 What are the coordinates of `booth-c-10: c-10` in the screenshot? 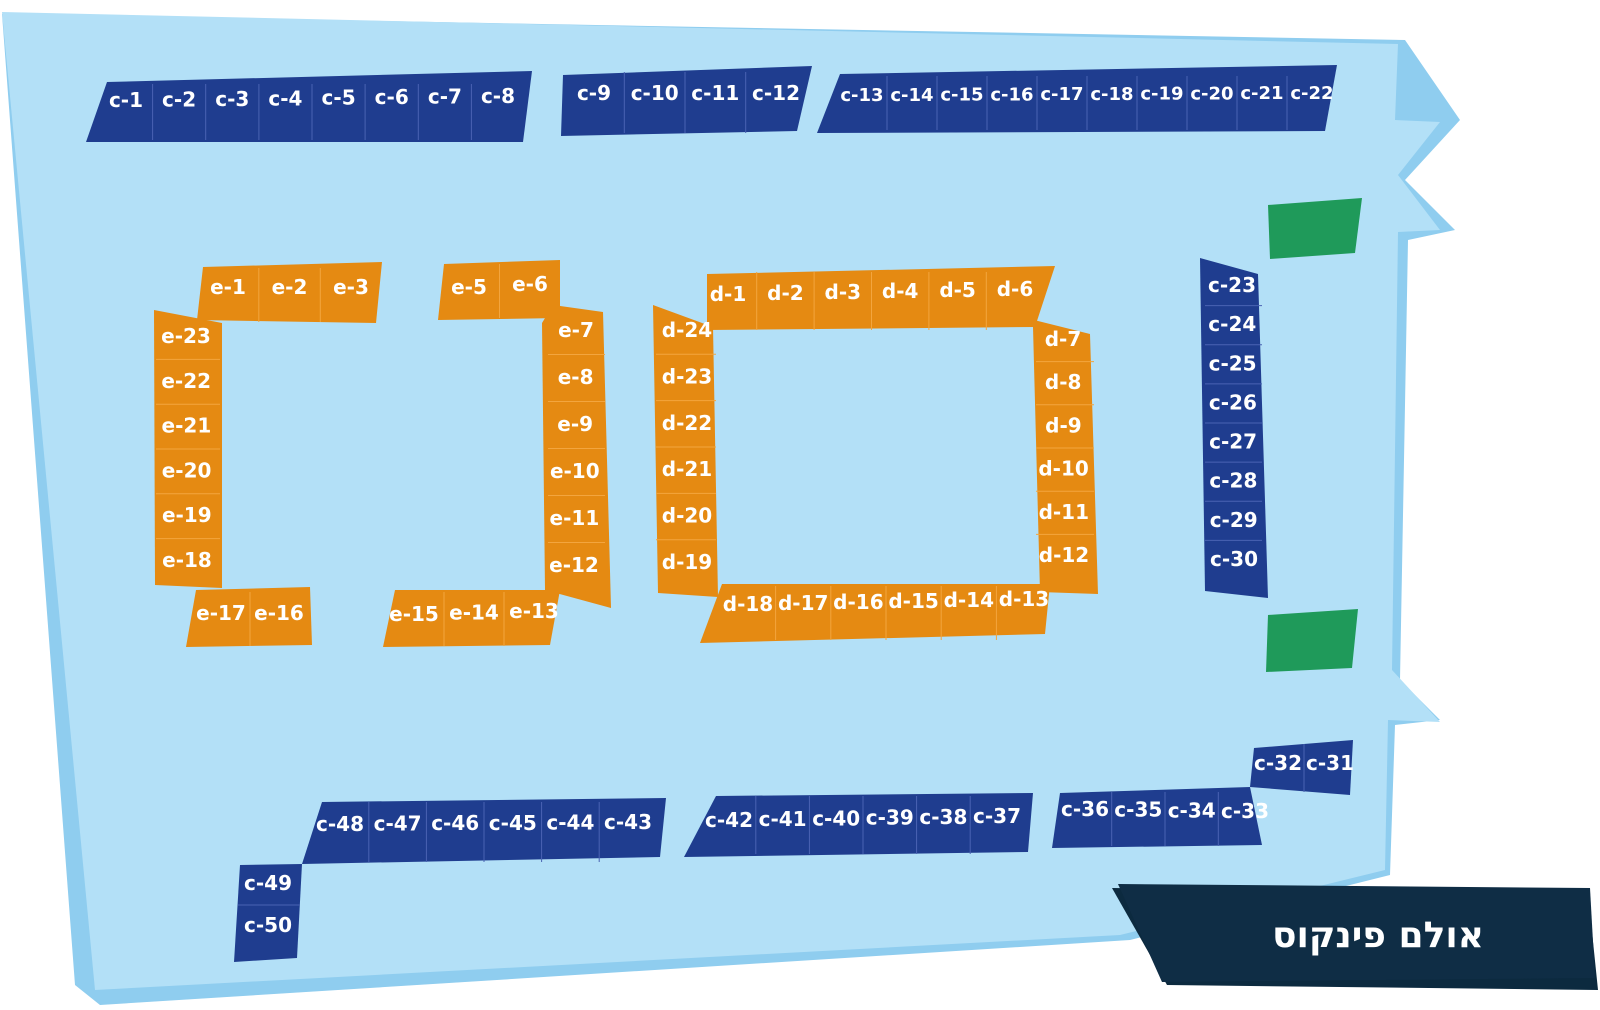 It's located at (655, 93).